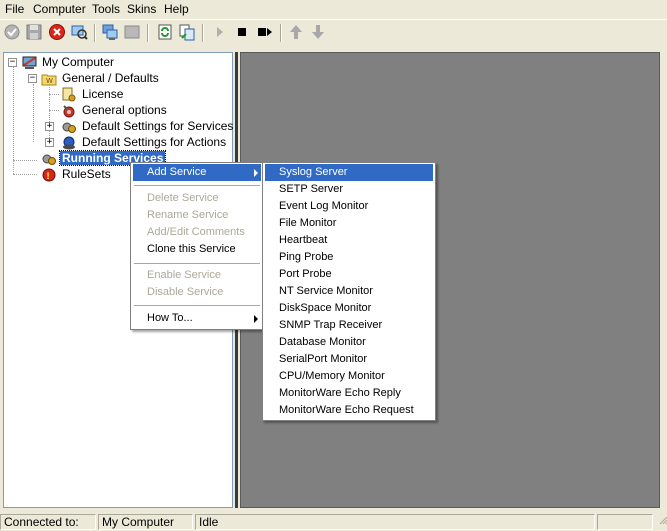 This screenshot has height=531, width=667. I want to click on stop-square-icon, so click(242, 32).